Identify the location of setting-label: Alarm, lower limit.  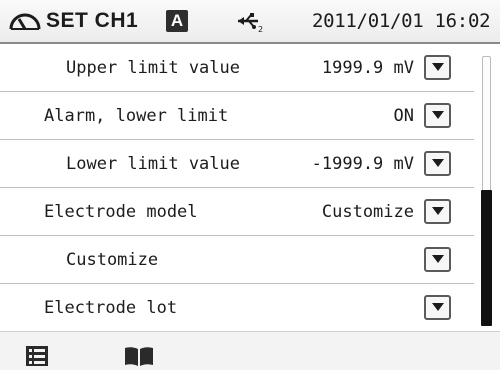
(136, 115).